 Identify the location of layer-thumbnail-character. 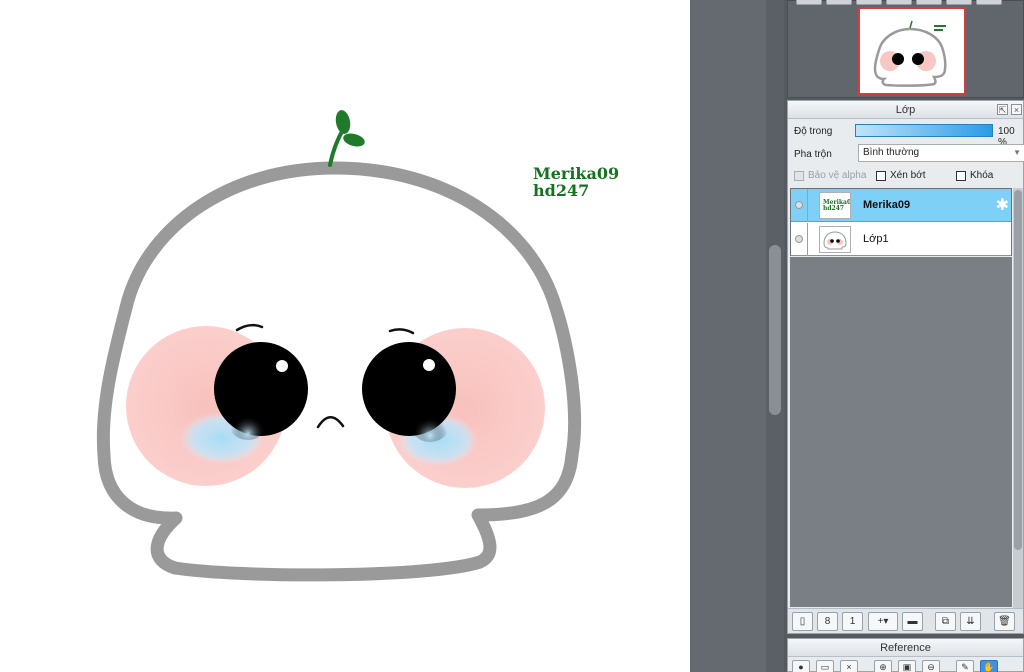
(835, 240).